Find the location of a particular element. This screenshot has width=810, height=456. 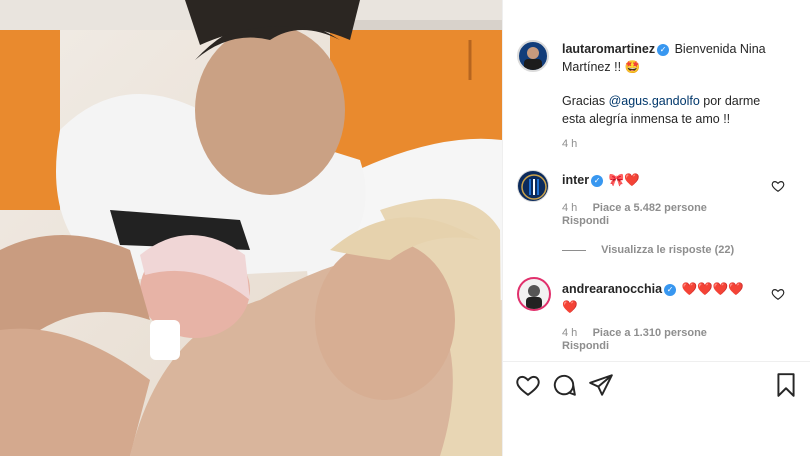

comment-2-text: ❤️❤️❤️❤️ is located at coordinates (712, 289).